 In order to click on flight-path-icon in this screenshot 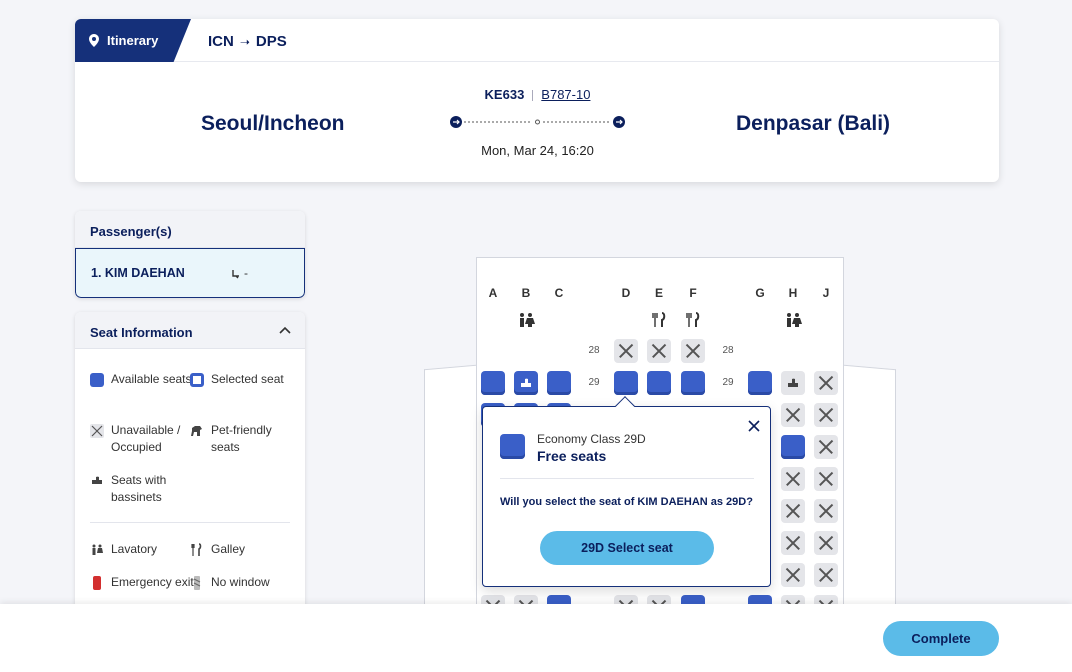, I will do `click(537, 122)`.